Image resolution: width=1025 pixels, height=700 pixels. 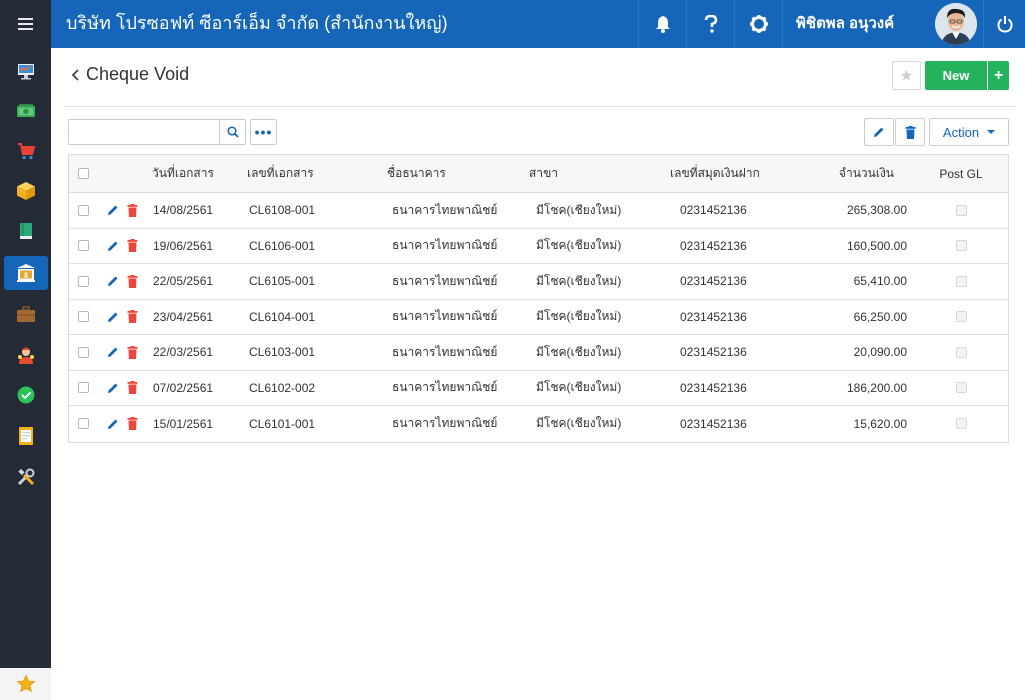 I want to click on col-account: เลขที่สมุดเงินฝาก, so click(x=715, y=173).